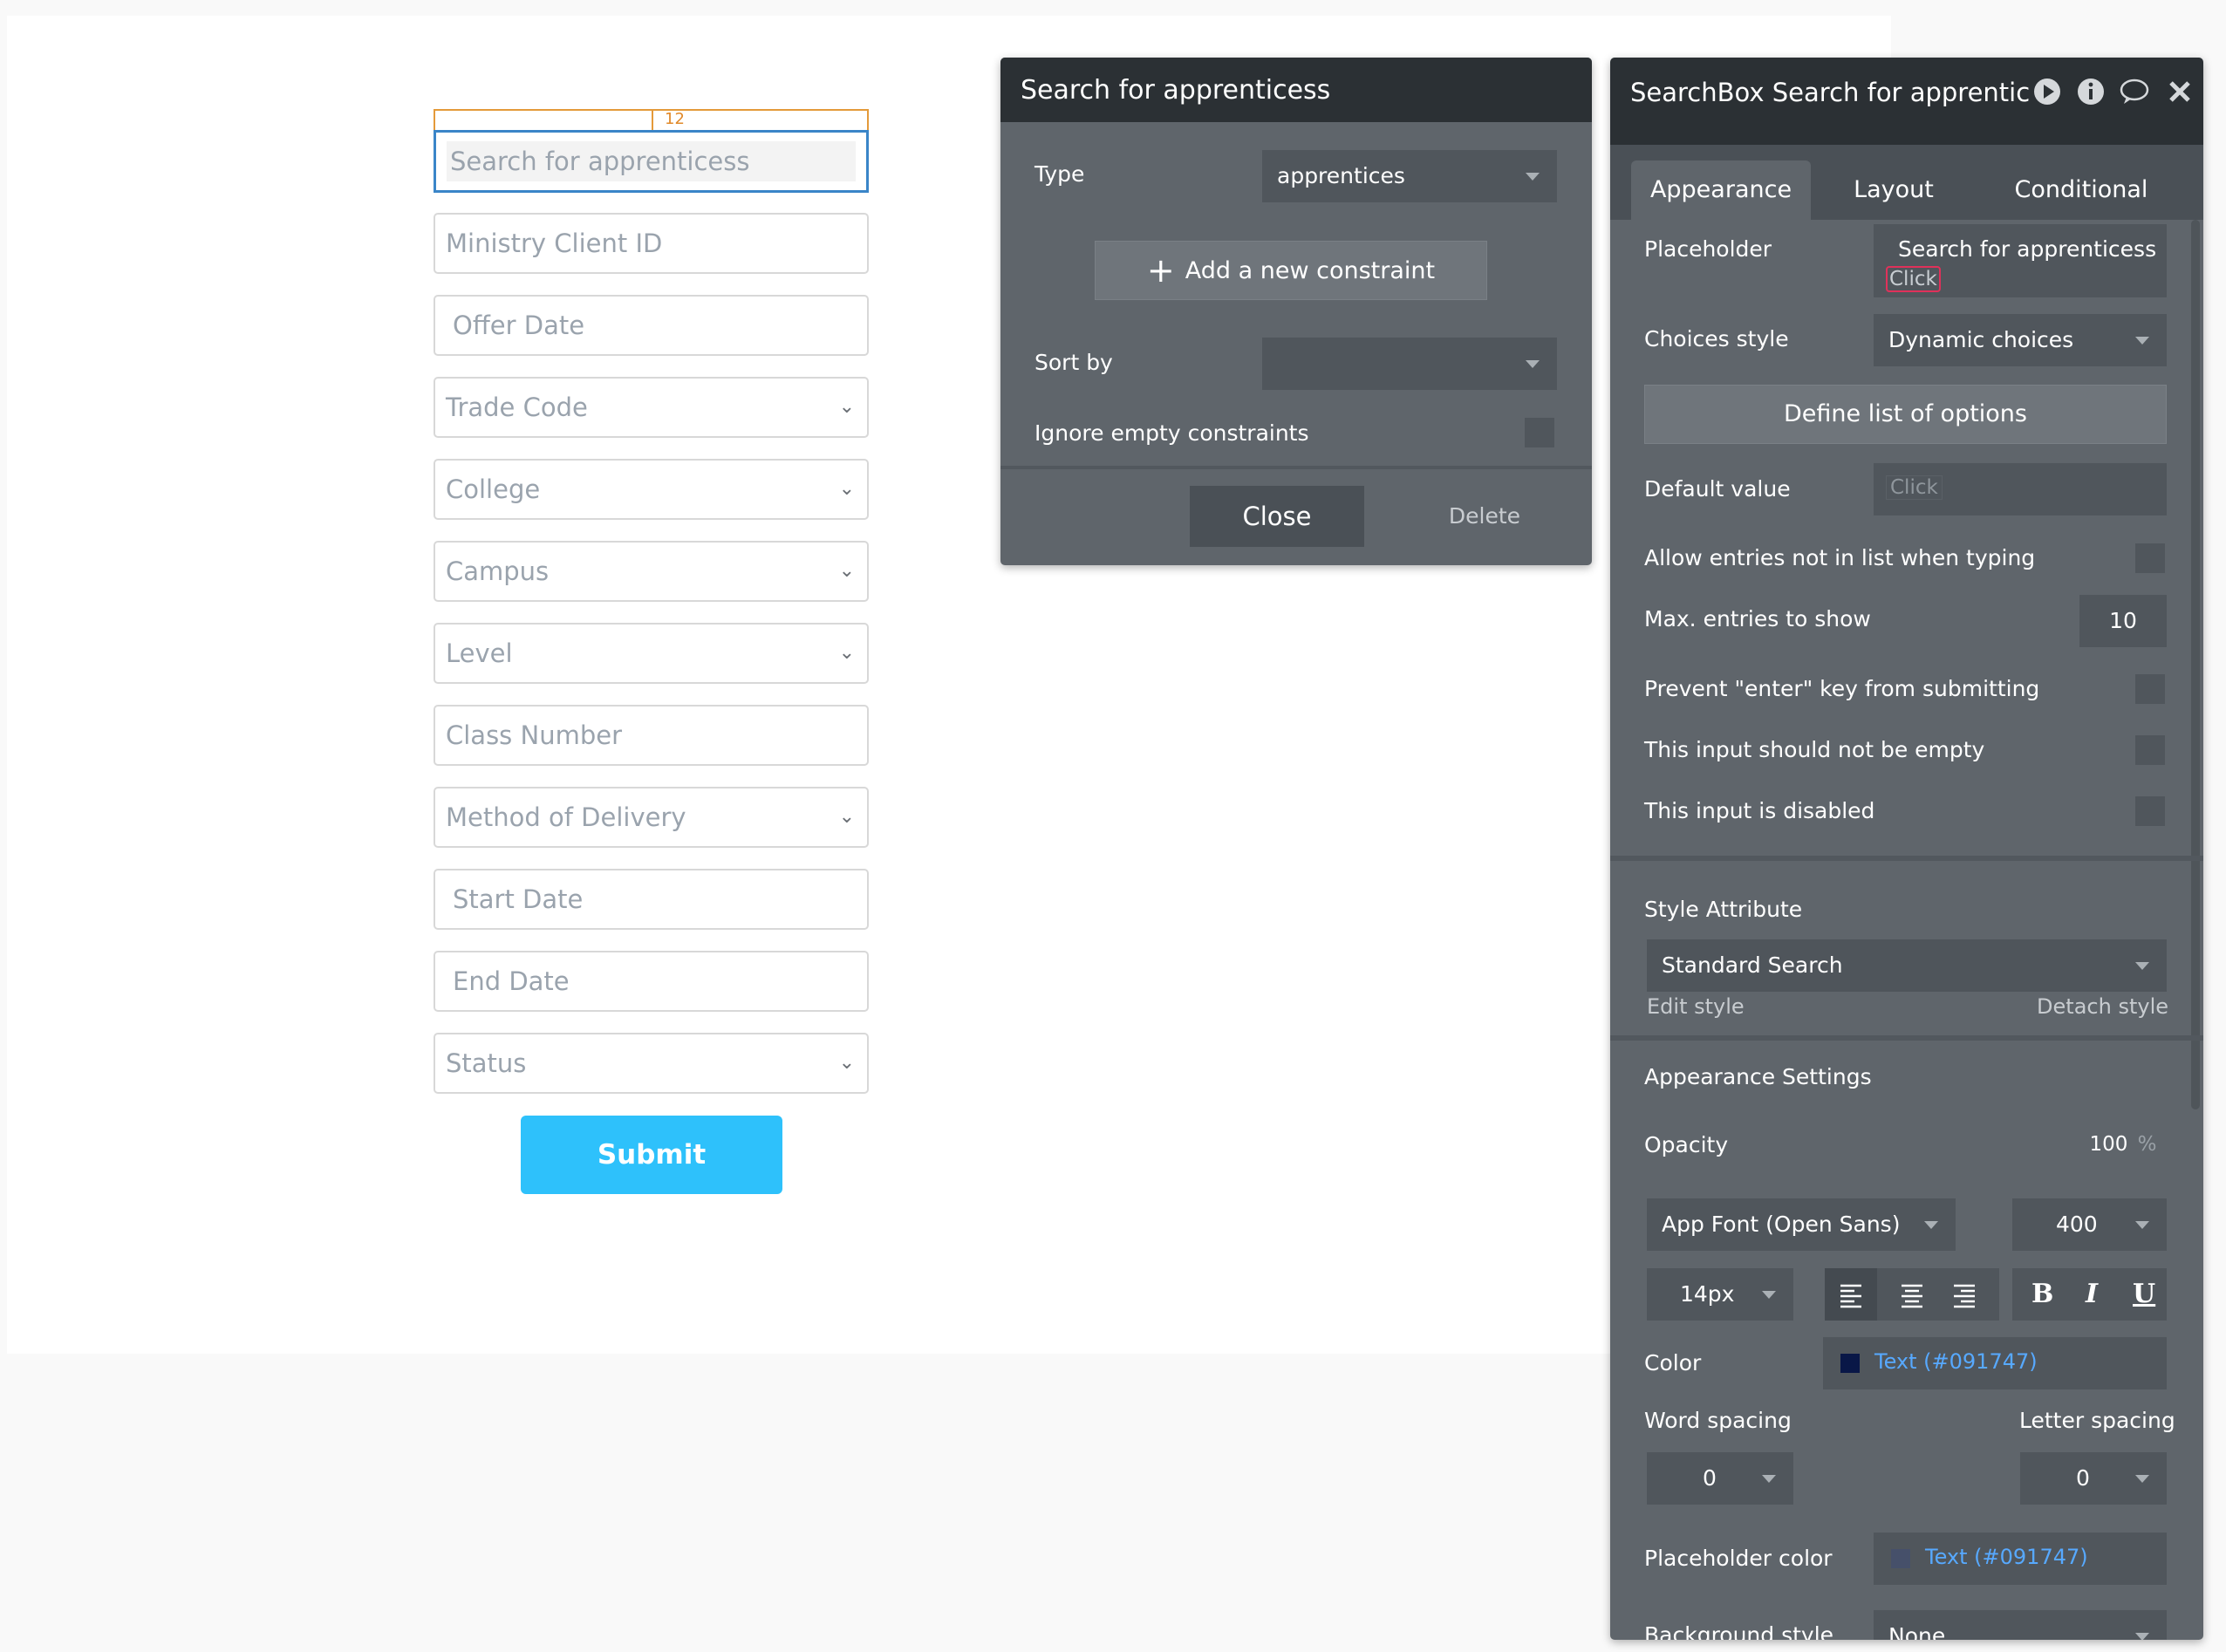 This screenshot has width=2226, height=1652. I want to click on style-attribute-label: Style Attribute, so click(1723, 910).